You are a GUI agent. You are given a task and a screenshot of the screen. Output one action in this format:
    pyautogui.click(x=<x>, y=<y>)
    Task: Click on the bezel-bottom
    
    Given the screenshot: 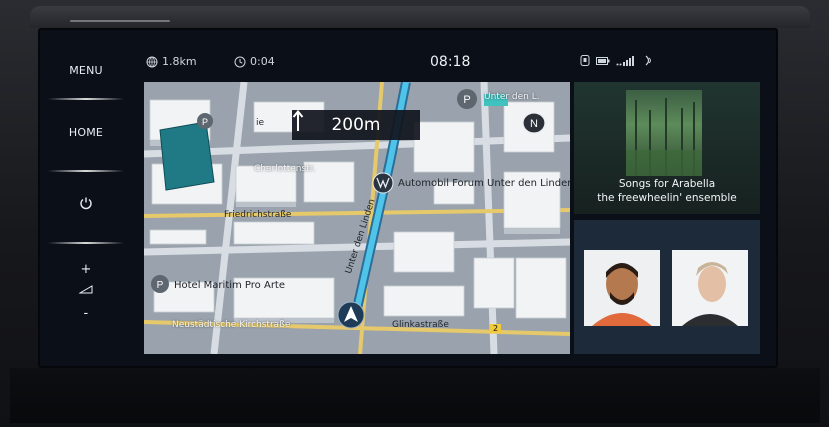 What is the action you would take?
    pyautogui.click(x=415, y=395)
    